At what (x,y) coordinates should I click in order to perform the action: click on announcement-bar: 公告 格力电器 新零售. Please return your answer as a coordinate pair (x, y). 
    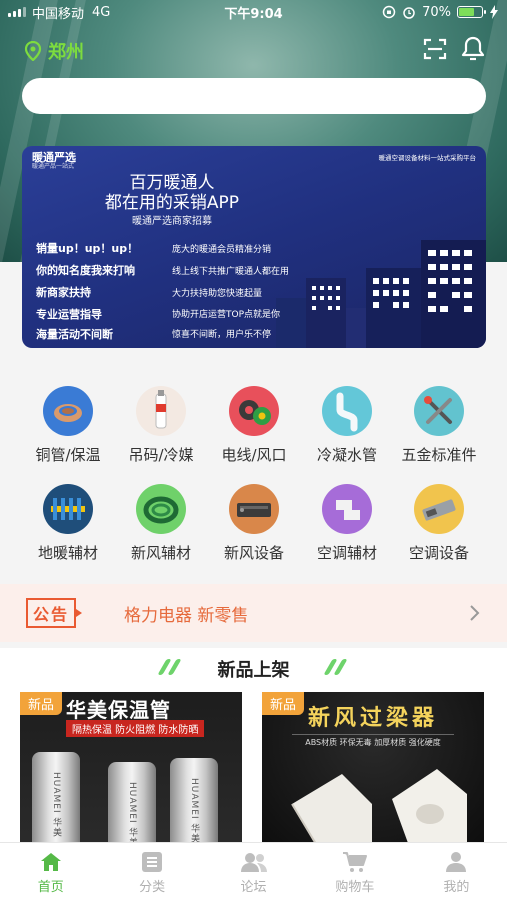
    Looking at the image, I should click on (253, 613).